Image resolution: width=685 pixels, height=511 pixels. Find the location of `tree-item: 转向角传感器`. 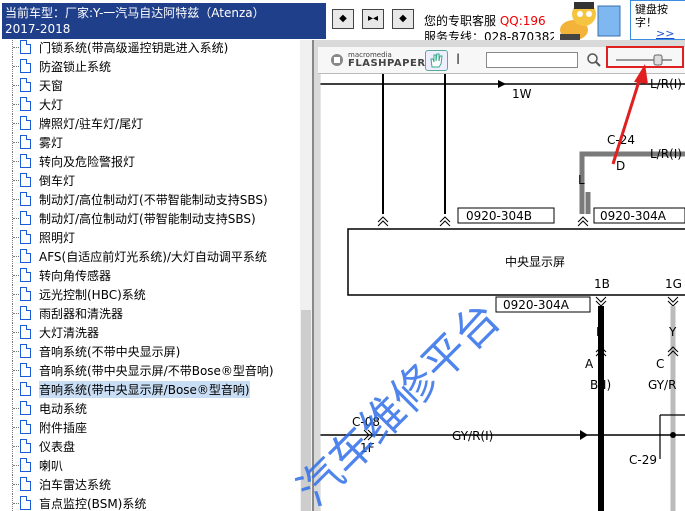

tree-item: 转向角传感器 is located at coordinates (150, 275).